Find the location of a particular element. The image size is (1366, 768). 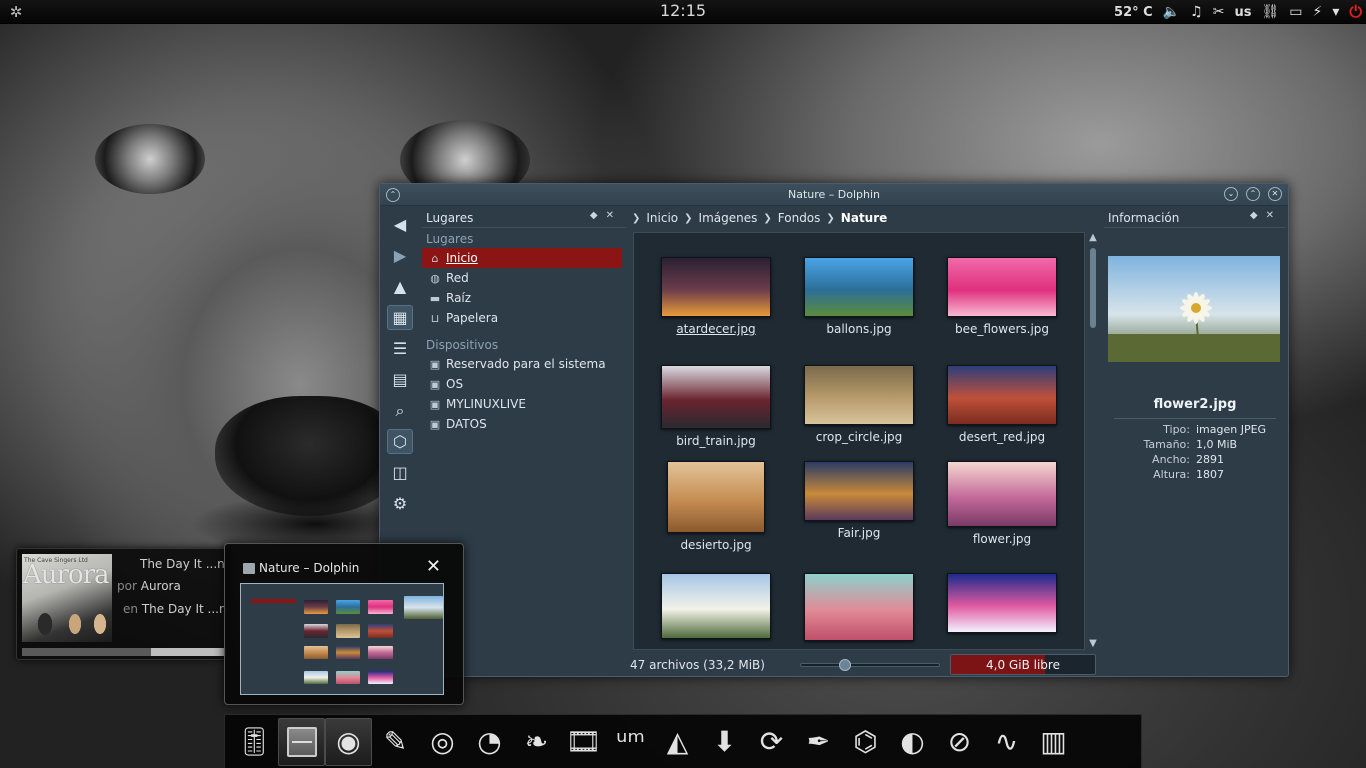

free-space-bar: 4,0 GiB libre is located at coordinates (1023, 664).